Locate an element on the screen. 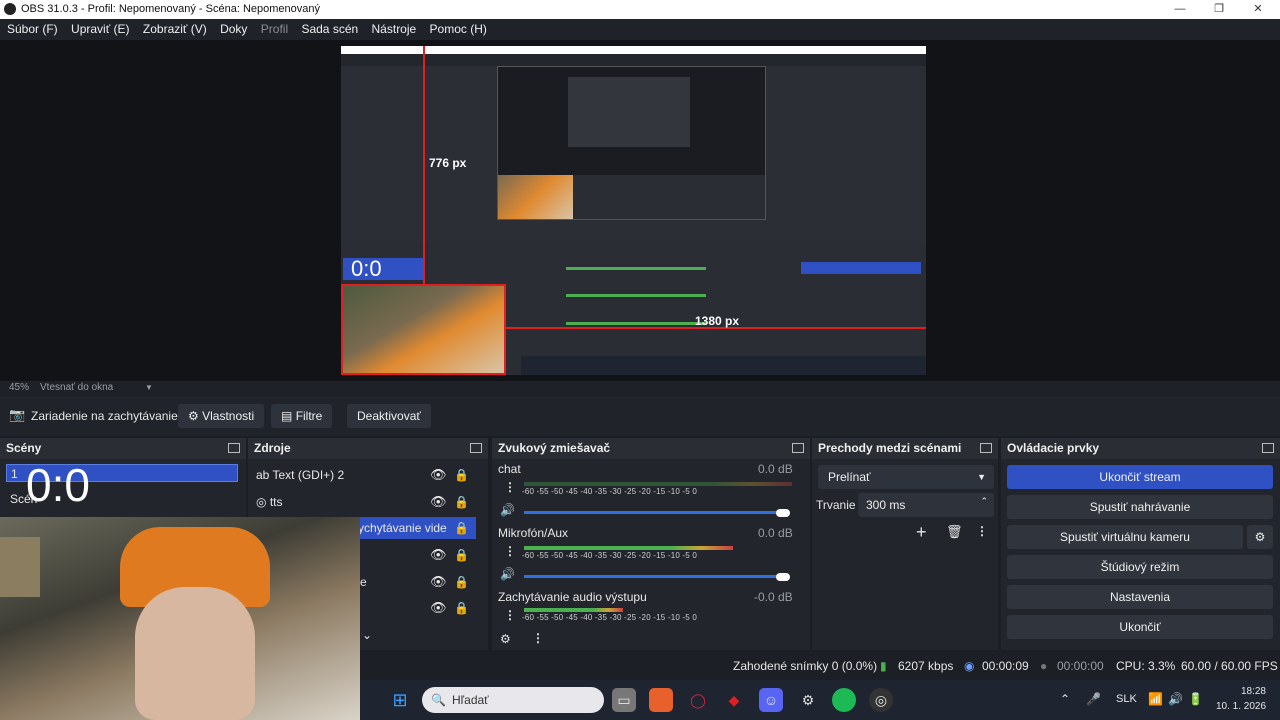 This screenshot has height=720, width=1280. battery-icon: 🔋 is located at coordinates (1195, 699).